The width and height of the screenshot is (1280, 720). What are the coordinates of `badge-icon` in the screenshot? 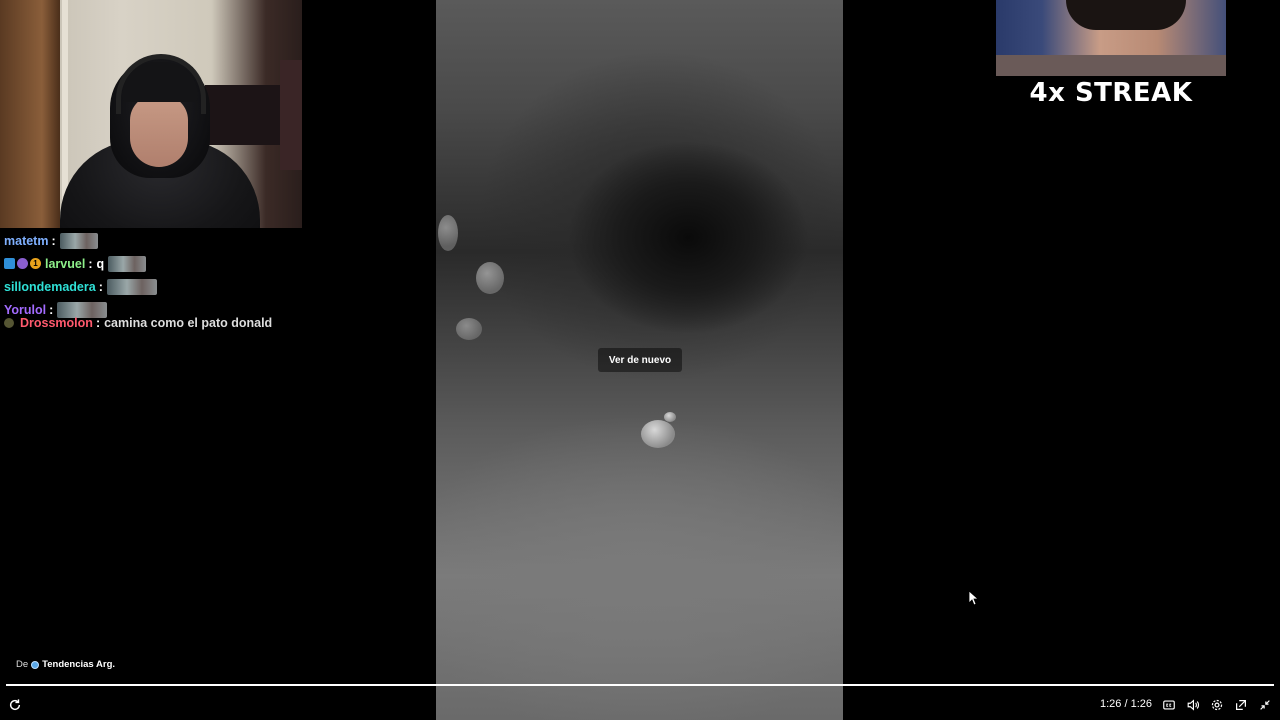 It's located at (9, 323).